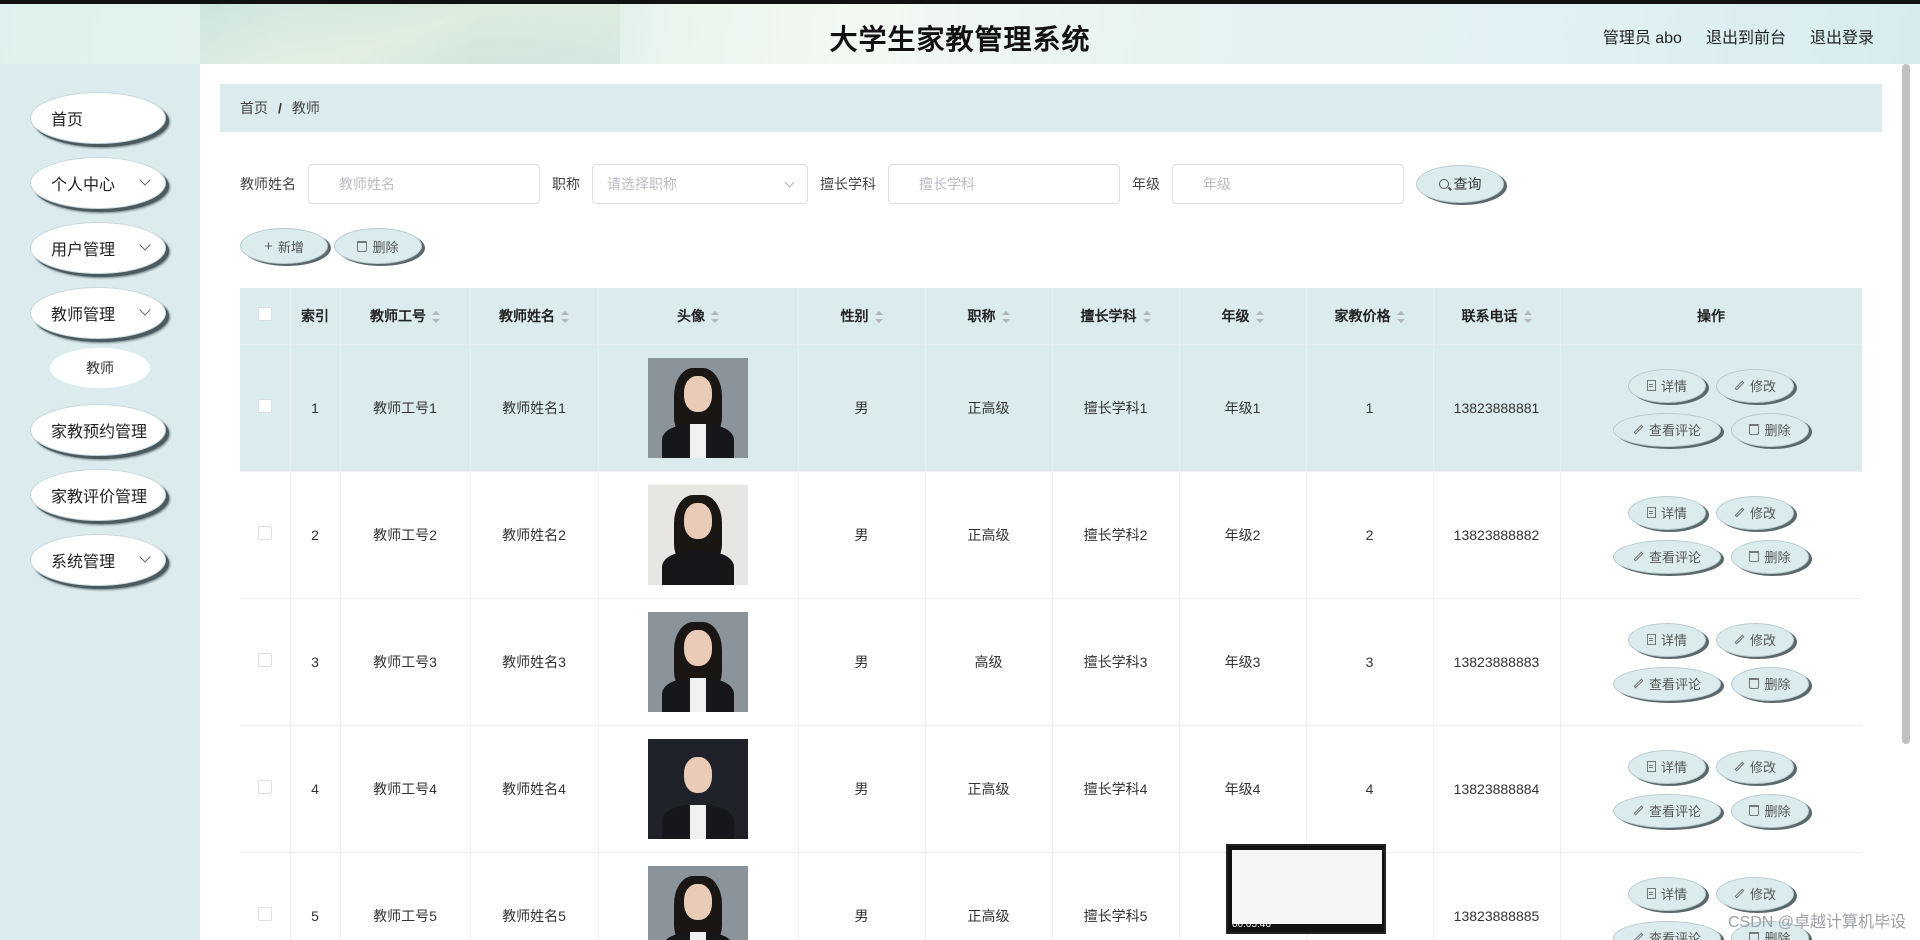 The height and width of the screenshot is (940, 1920). What do you see at coordinates (1842, 36) in the screenshot?
I see `logout-link: 退出登录` at bounding box center [1842, 36].